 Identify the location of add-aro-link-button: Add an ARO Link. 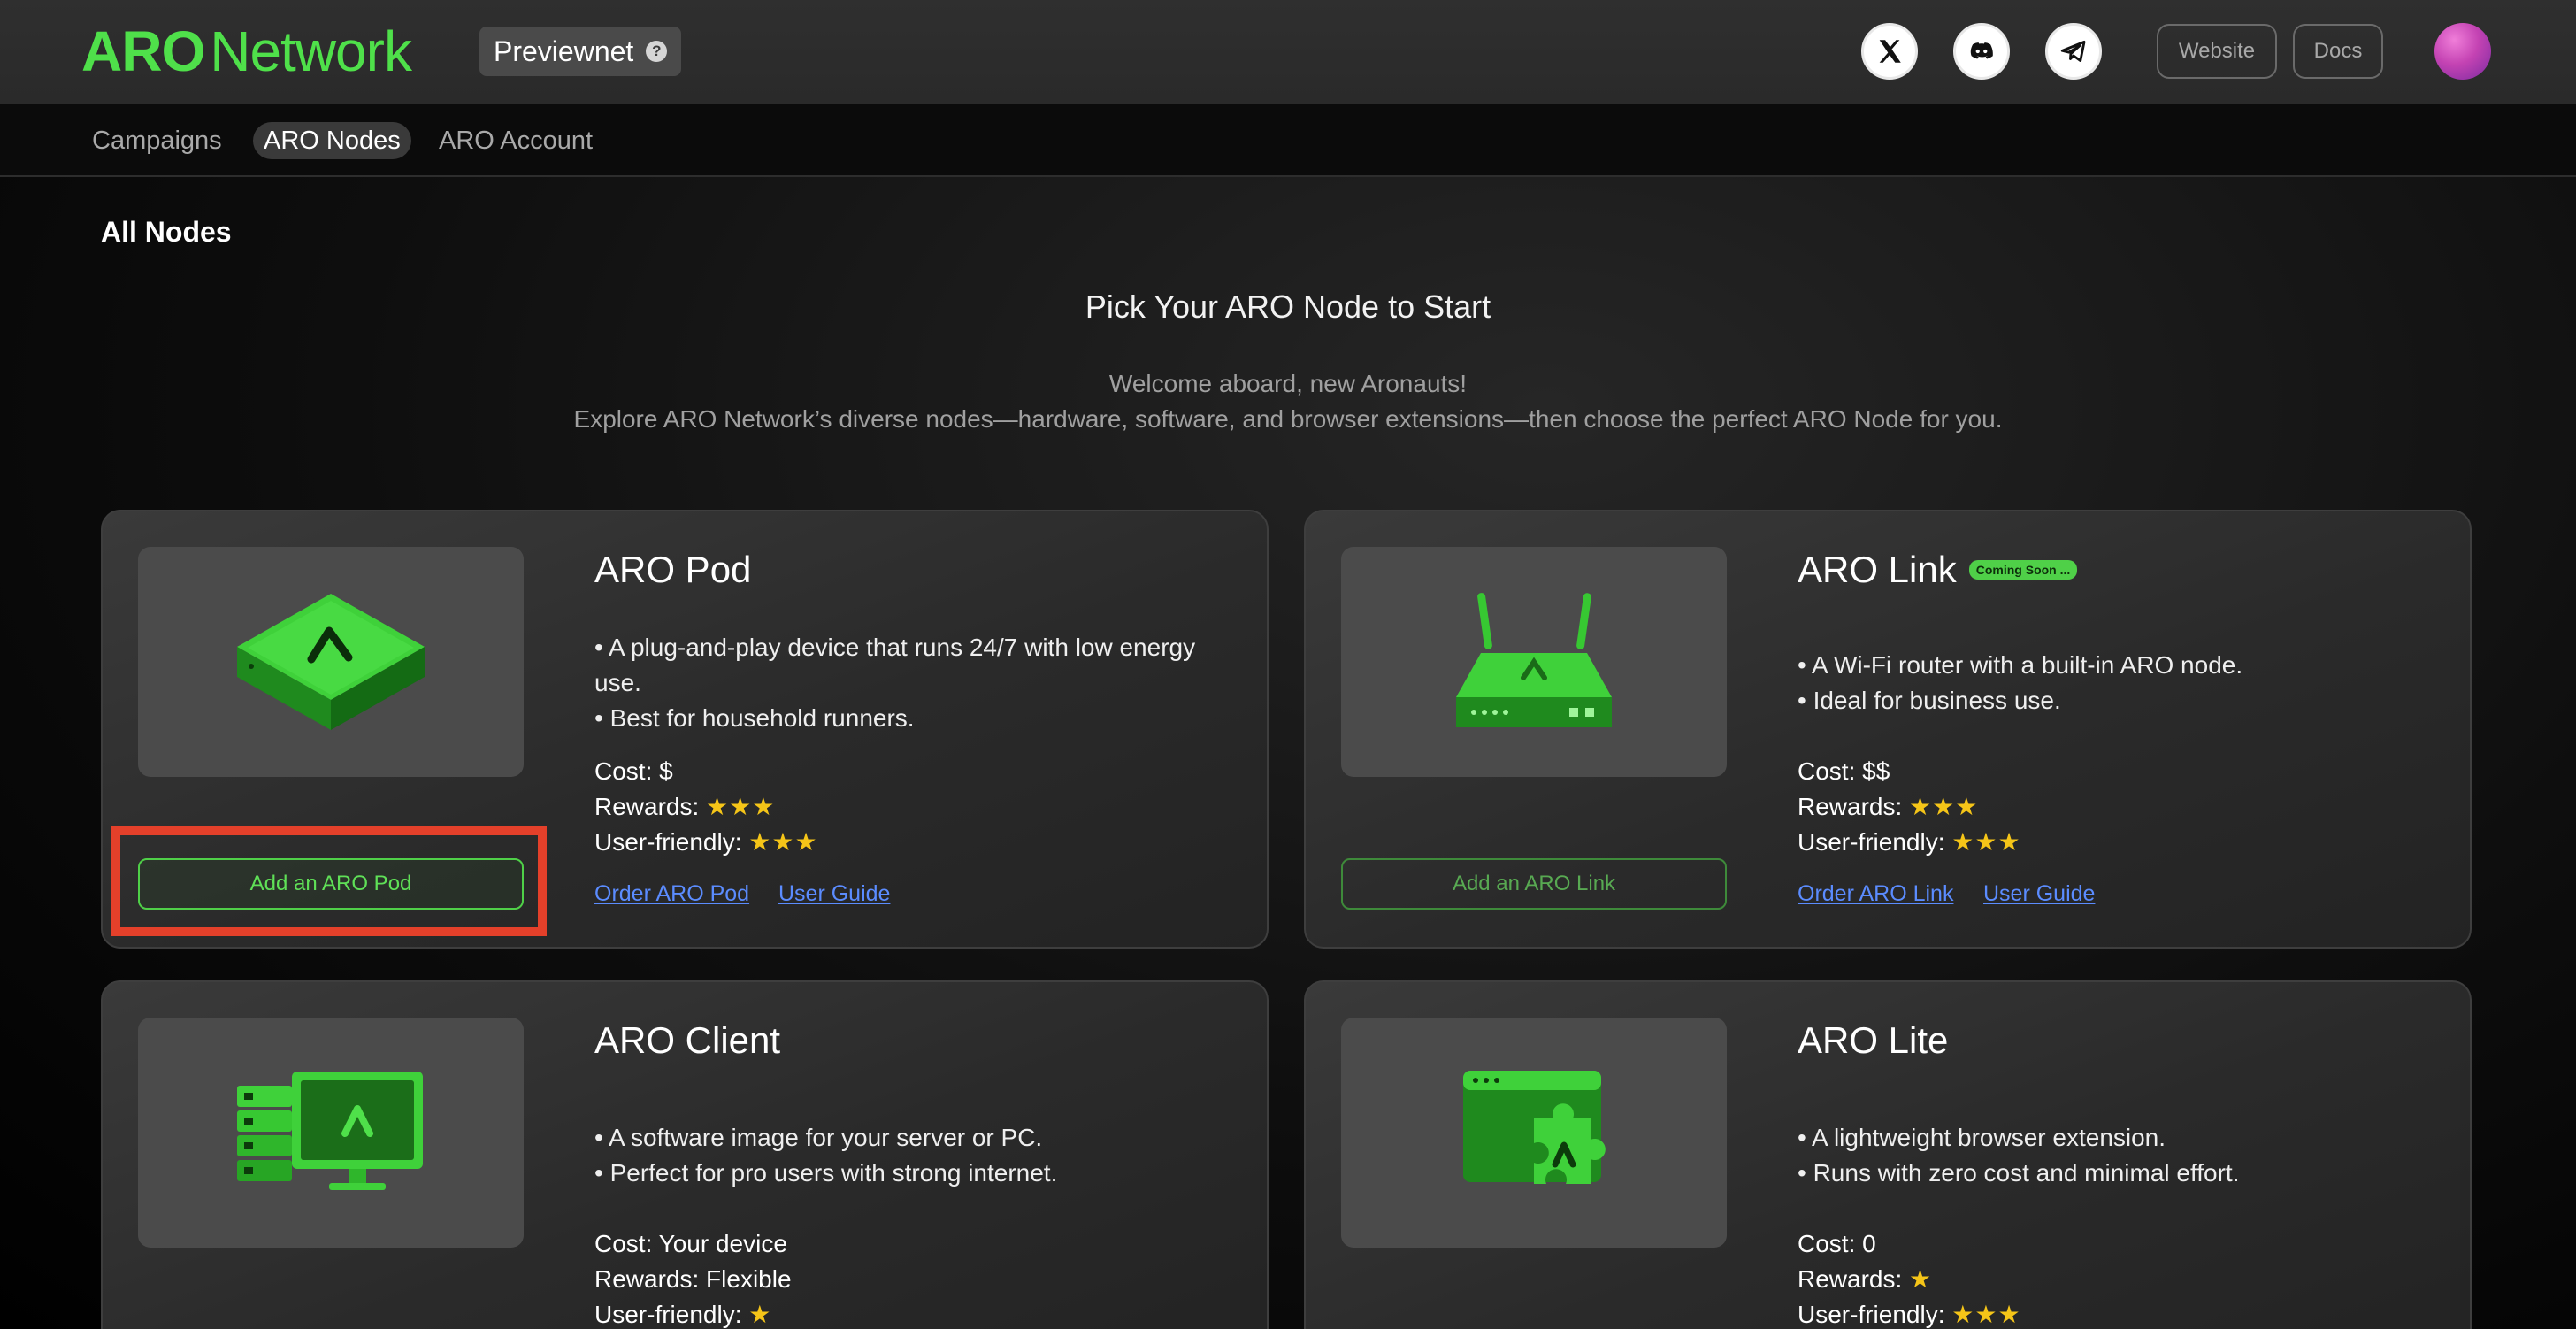
(1534, 884).